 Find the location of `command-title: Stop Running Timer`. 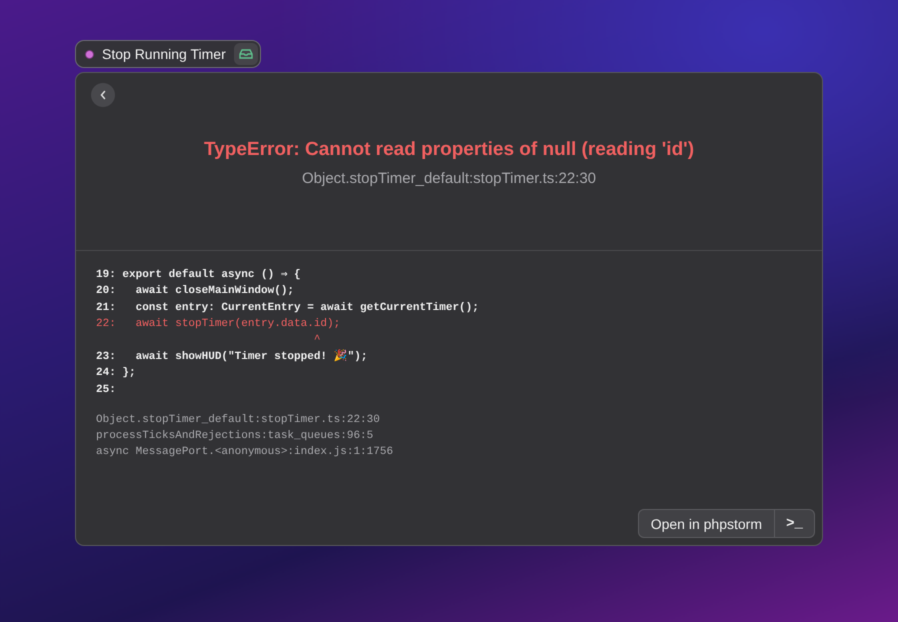

command-title: Stop Running Timer is located at coordinates (164, 54).